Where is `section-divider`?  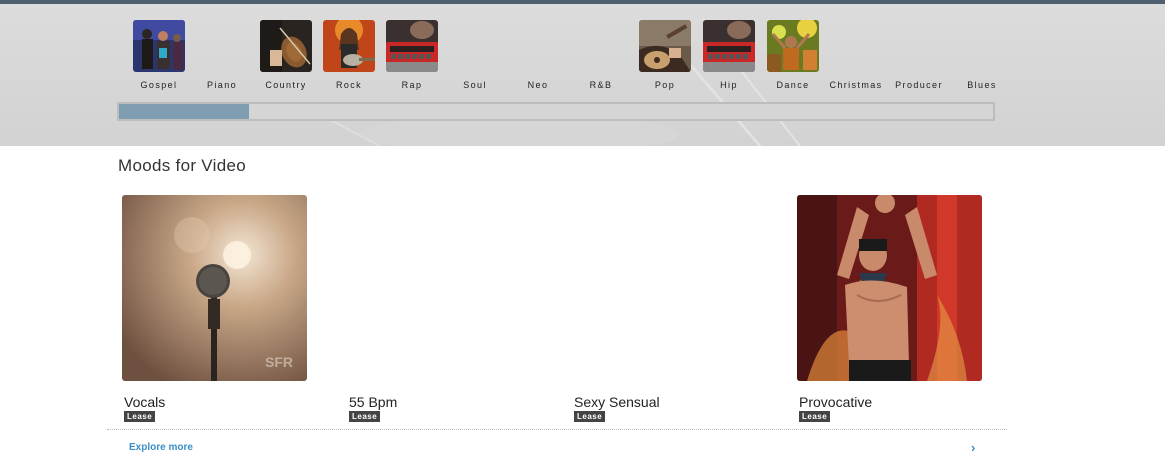
section-divider is located at coordinates (557, 429).